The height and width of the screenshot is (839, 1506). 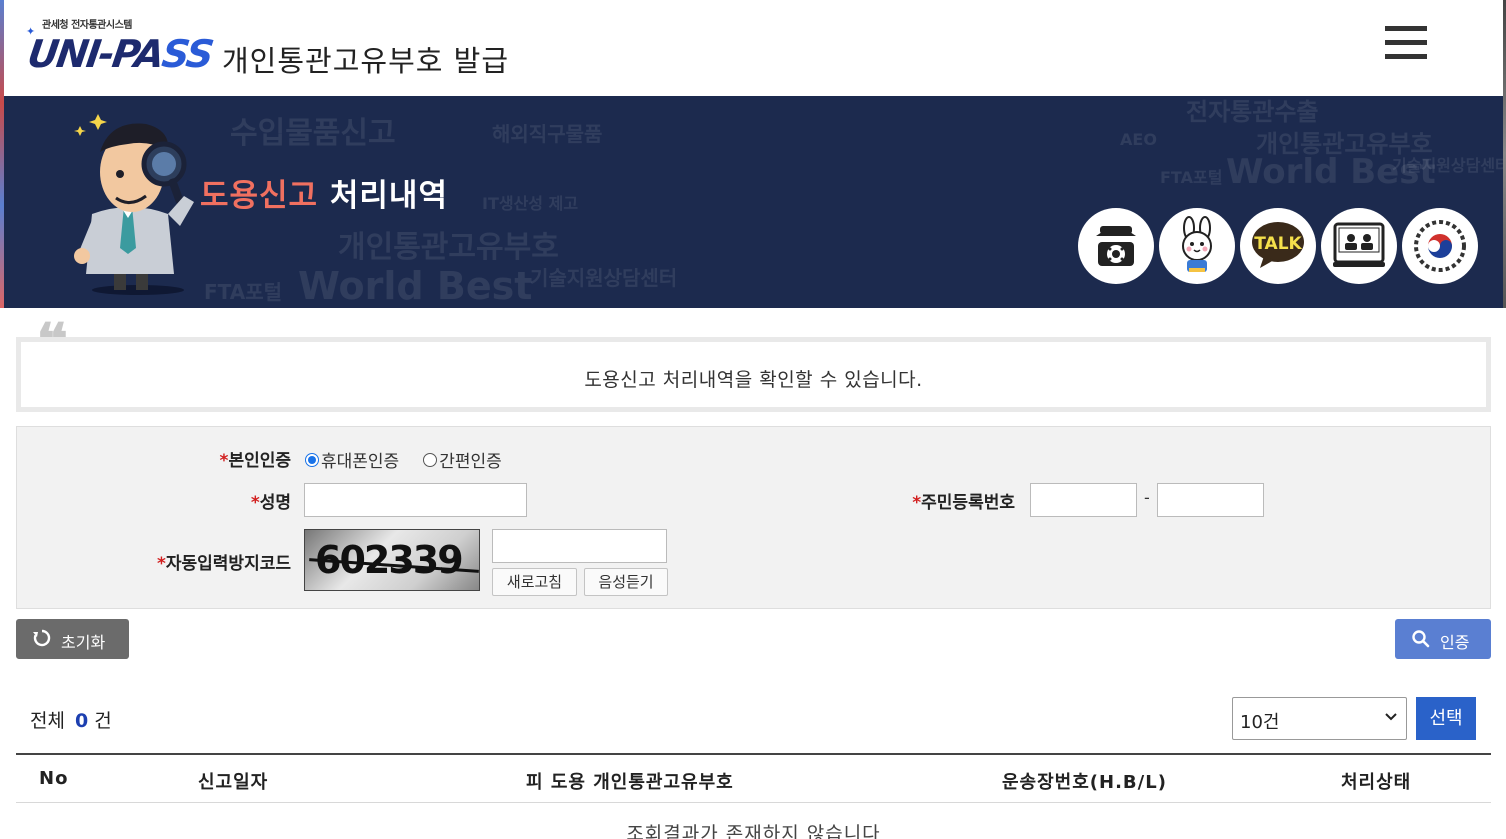 What do you see at coordinates (47, 721) in the screenshot?
I see `total-prefix: 전체` at bounding box center [47, 721].